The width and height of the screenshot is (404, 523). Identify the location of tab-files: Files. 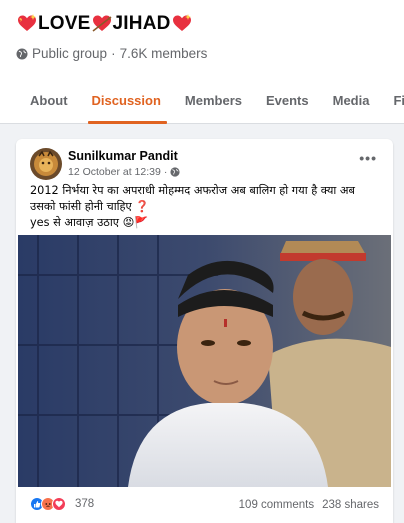
(392, 104).